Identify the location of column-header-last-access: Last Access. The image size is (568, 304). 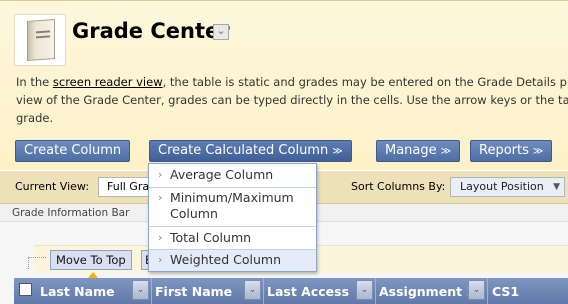
(308, 291).